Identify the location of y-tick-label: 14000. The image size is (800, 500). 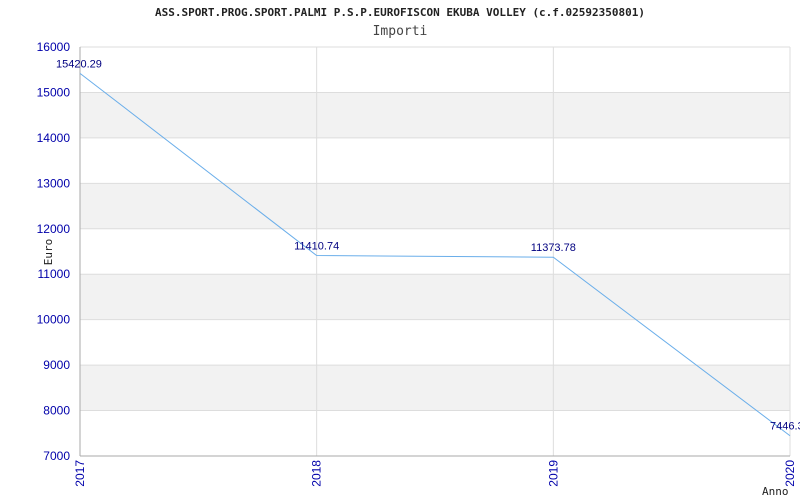
(54, 138).